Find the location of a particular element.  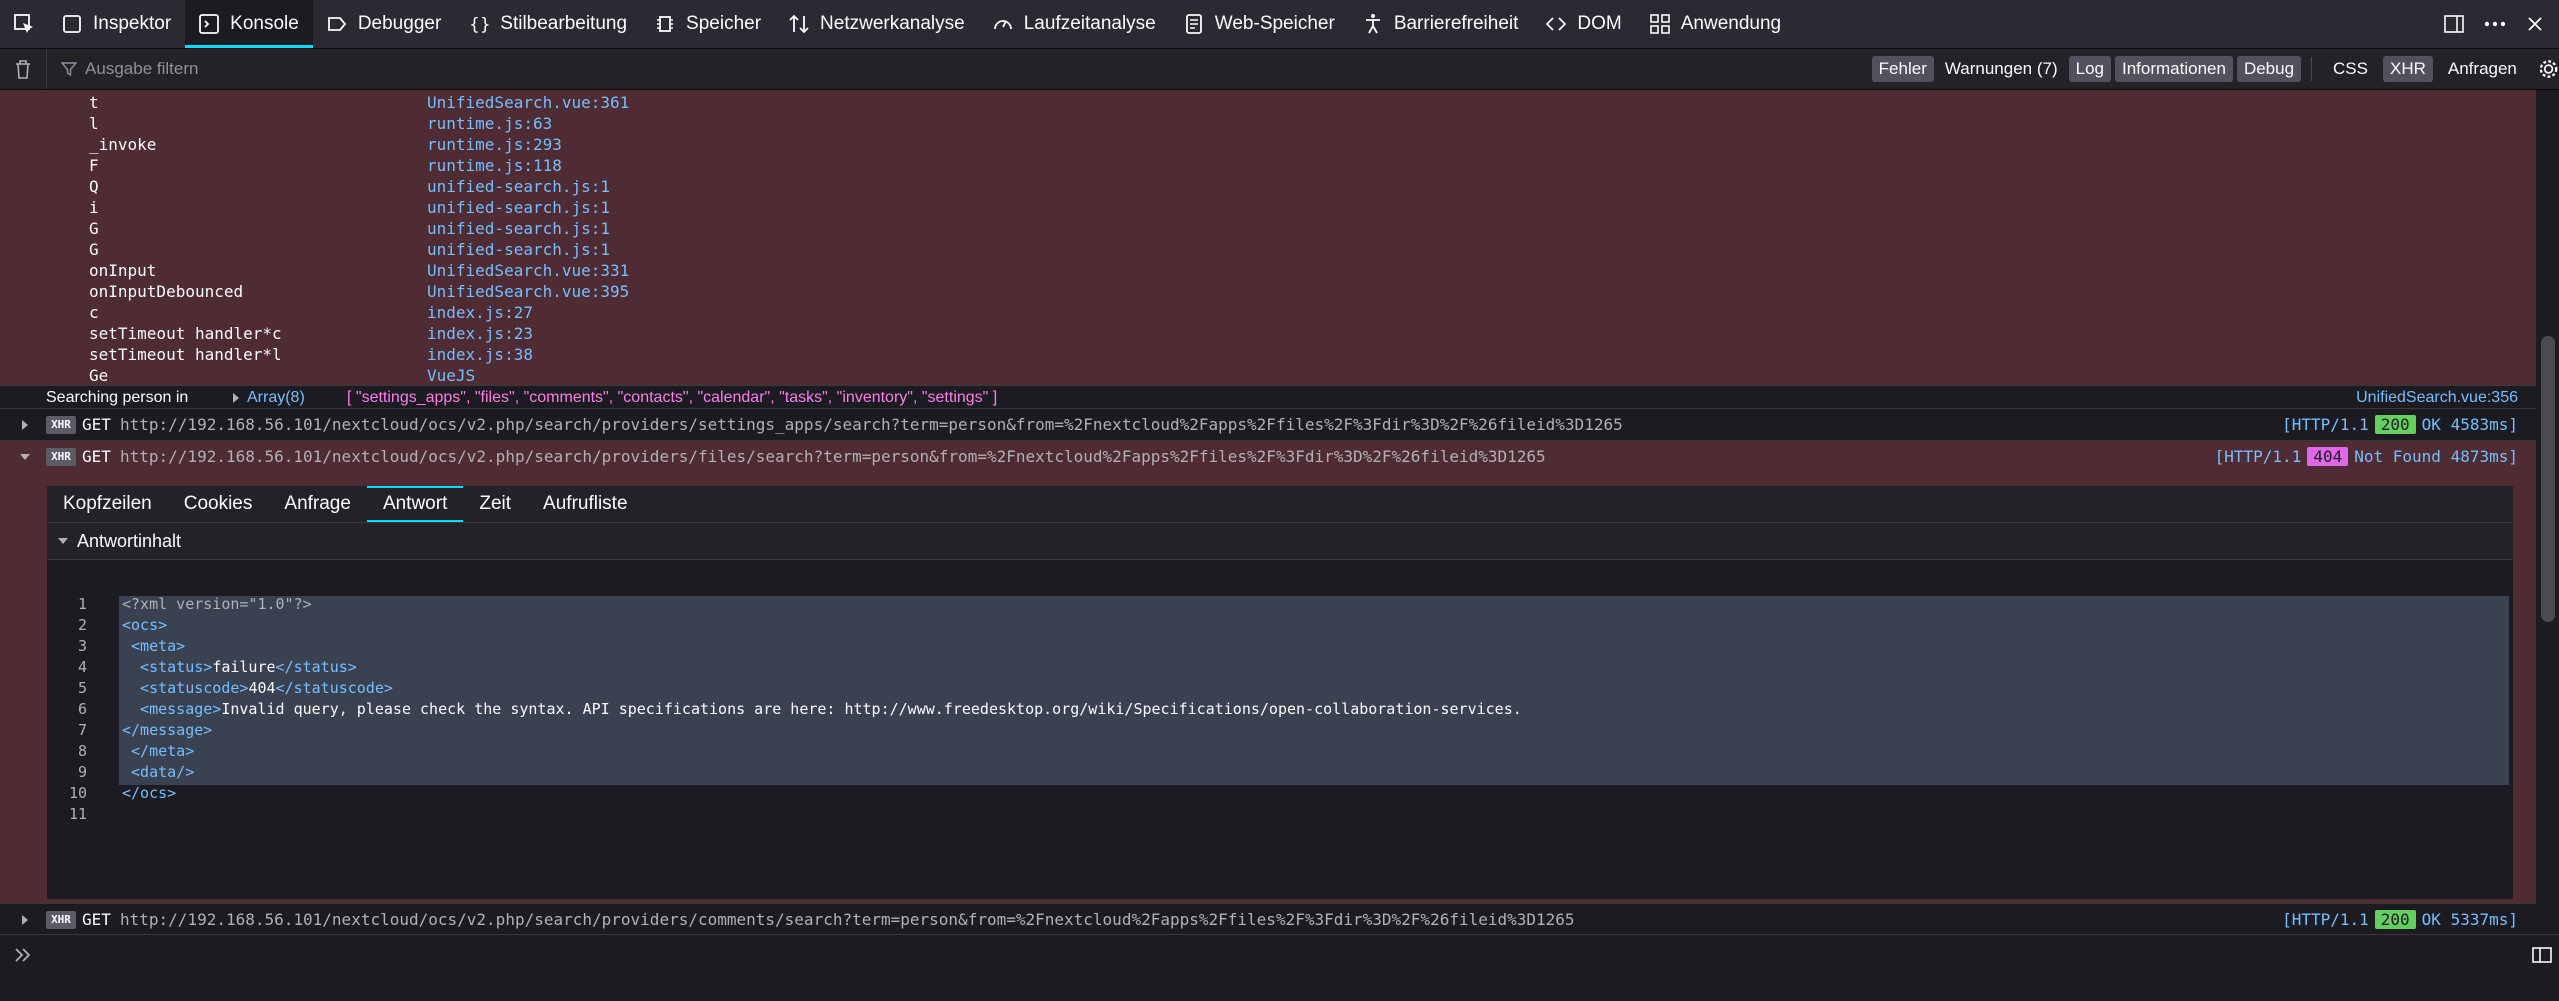

filter-level-3: Informationen is located at coordinates (2174, 69).